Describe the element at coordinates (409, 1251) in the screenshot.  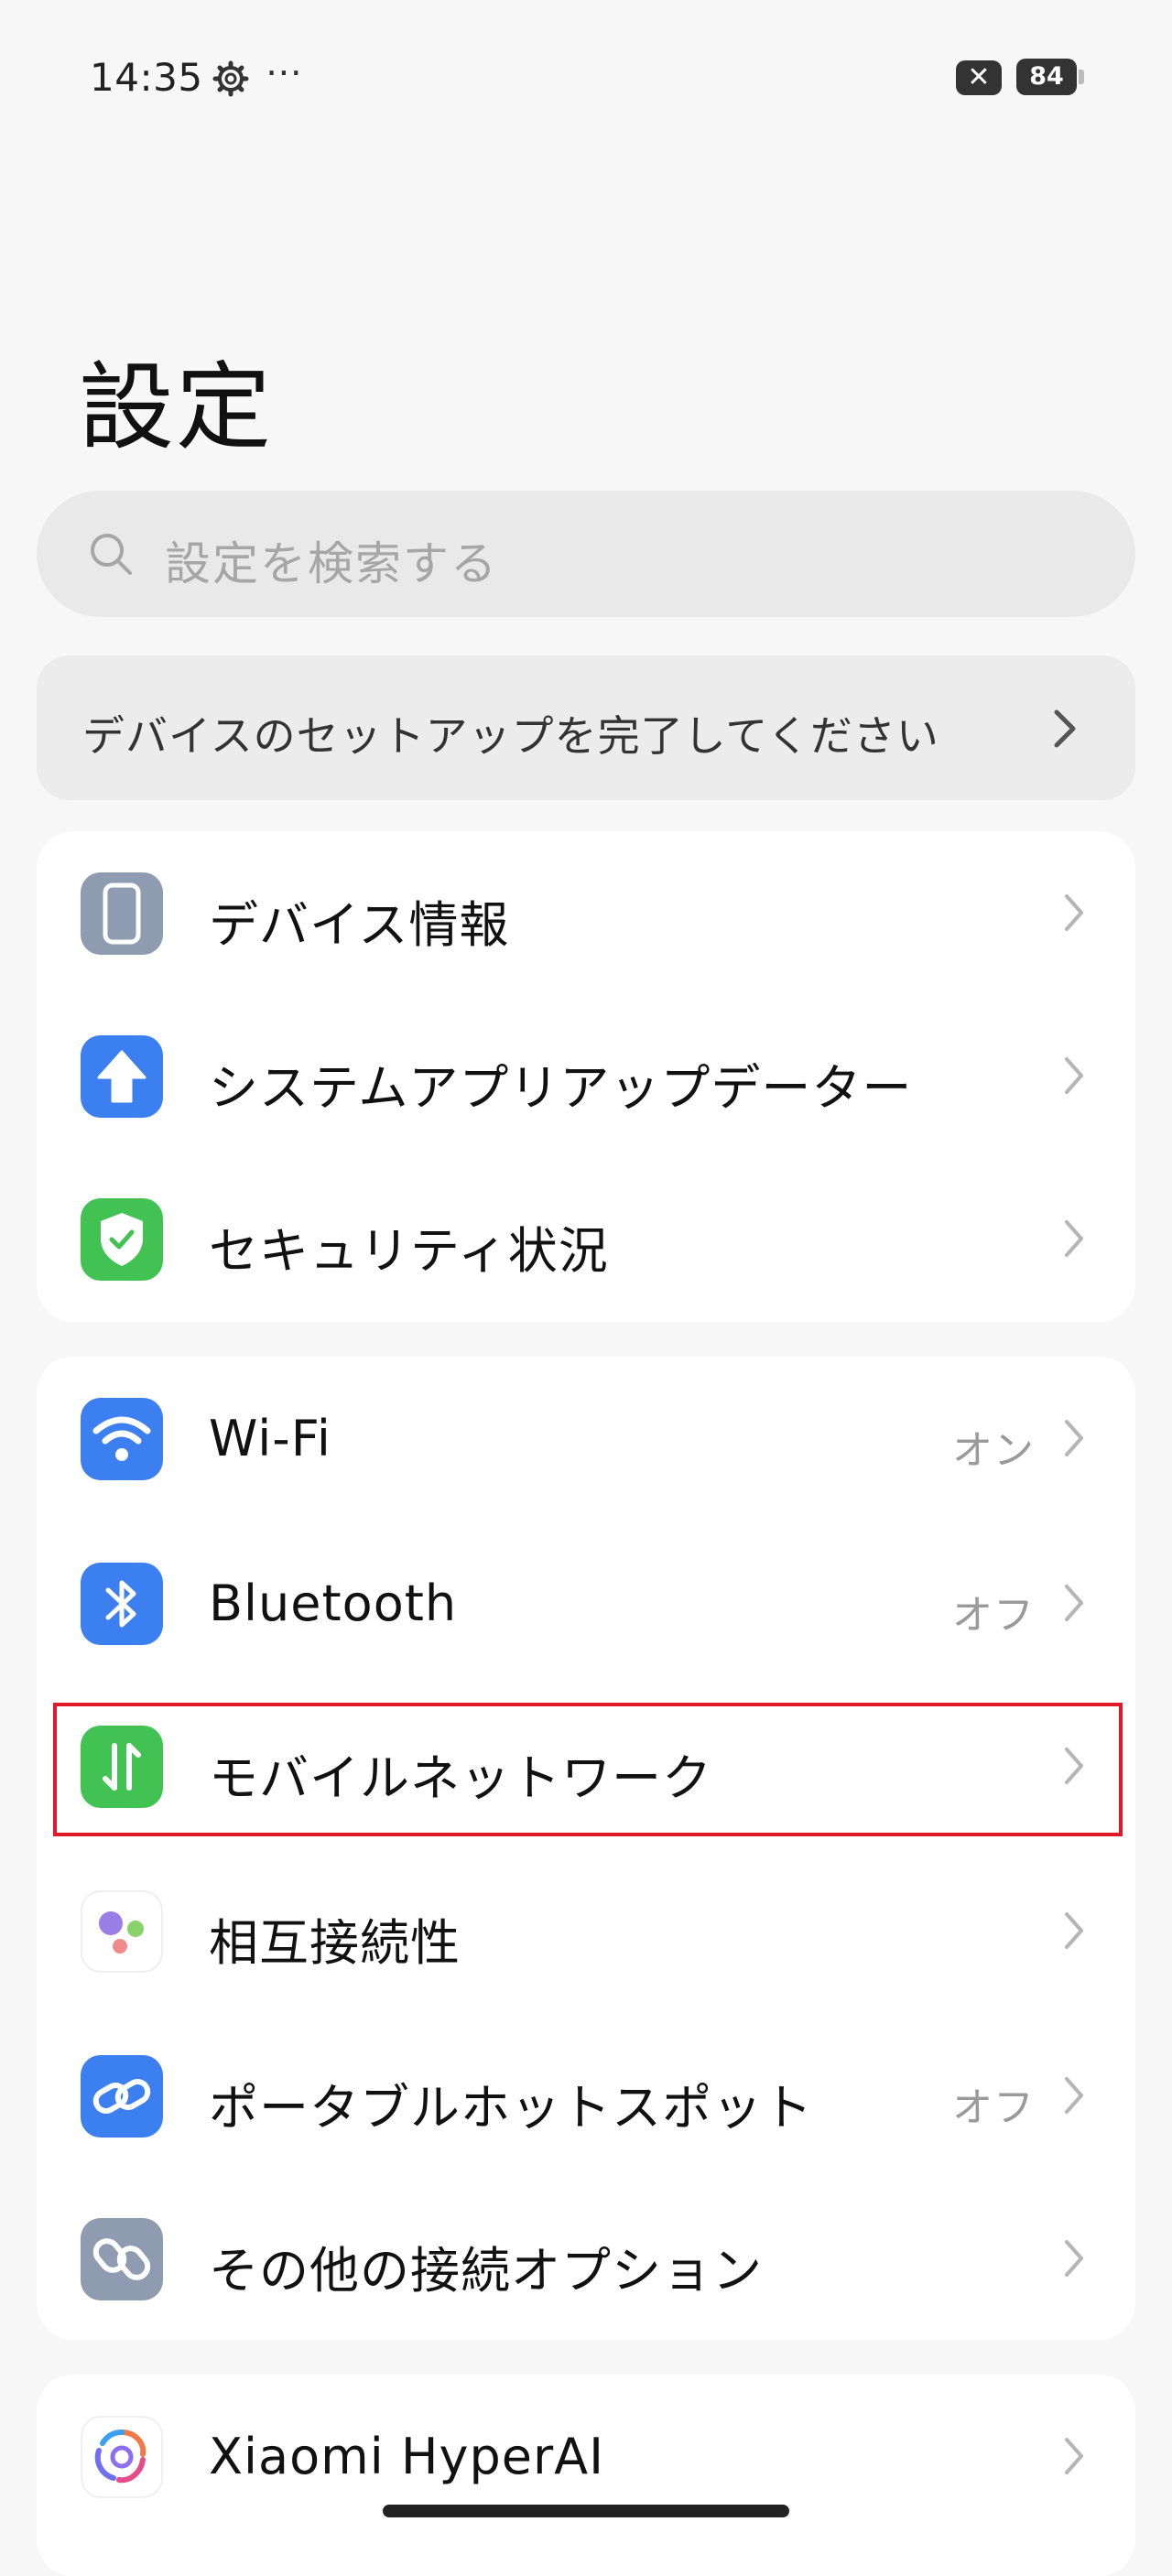
I see `settings-item-label: セキュリティ状況` at that location.